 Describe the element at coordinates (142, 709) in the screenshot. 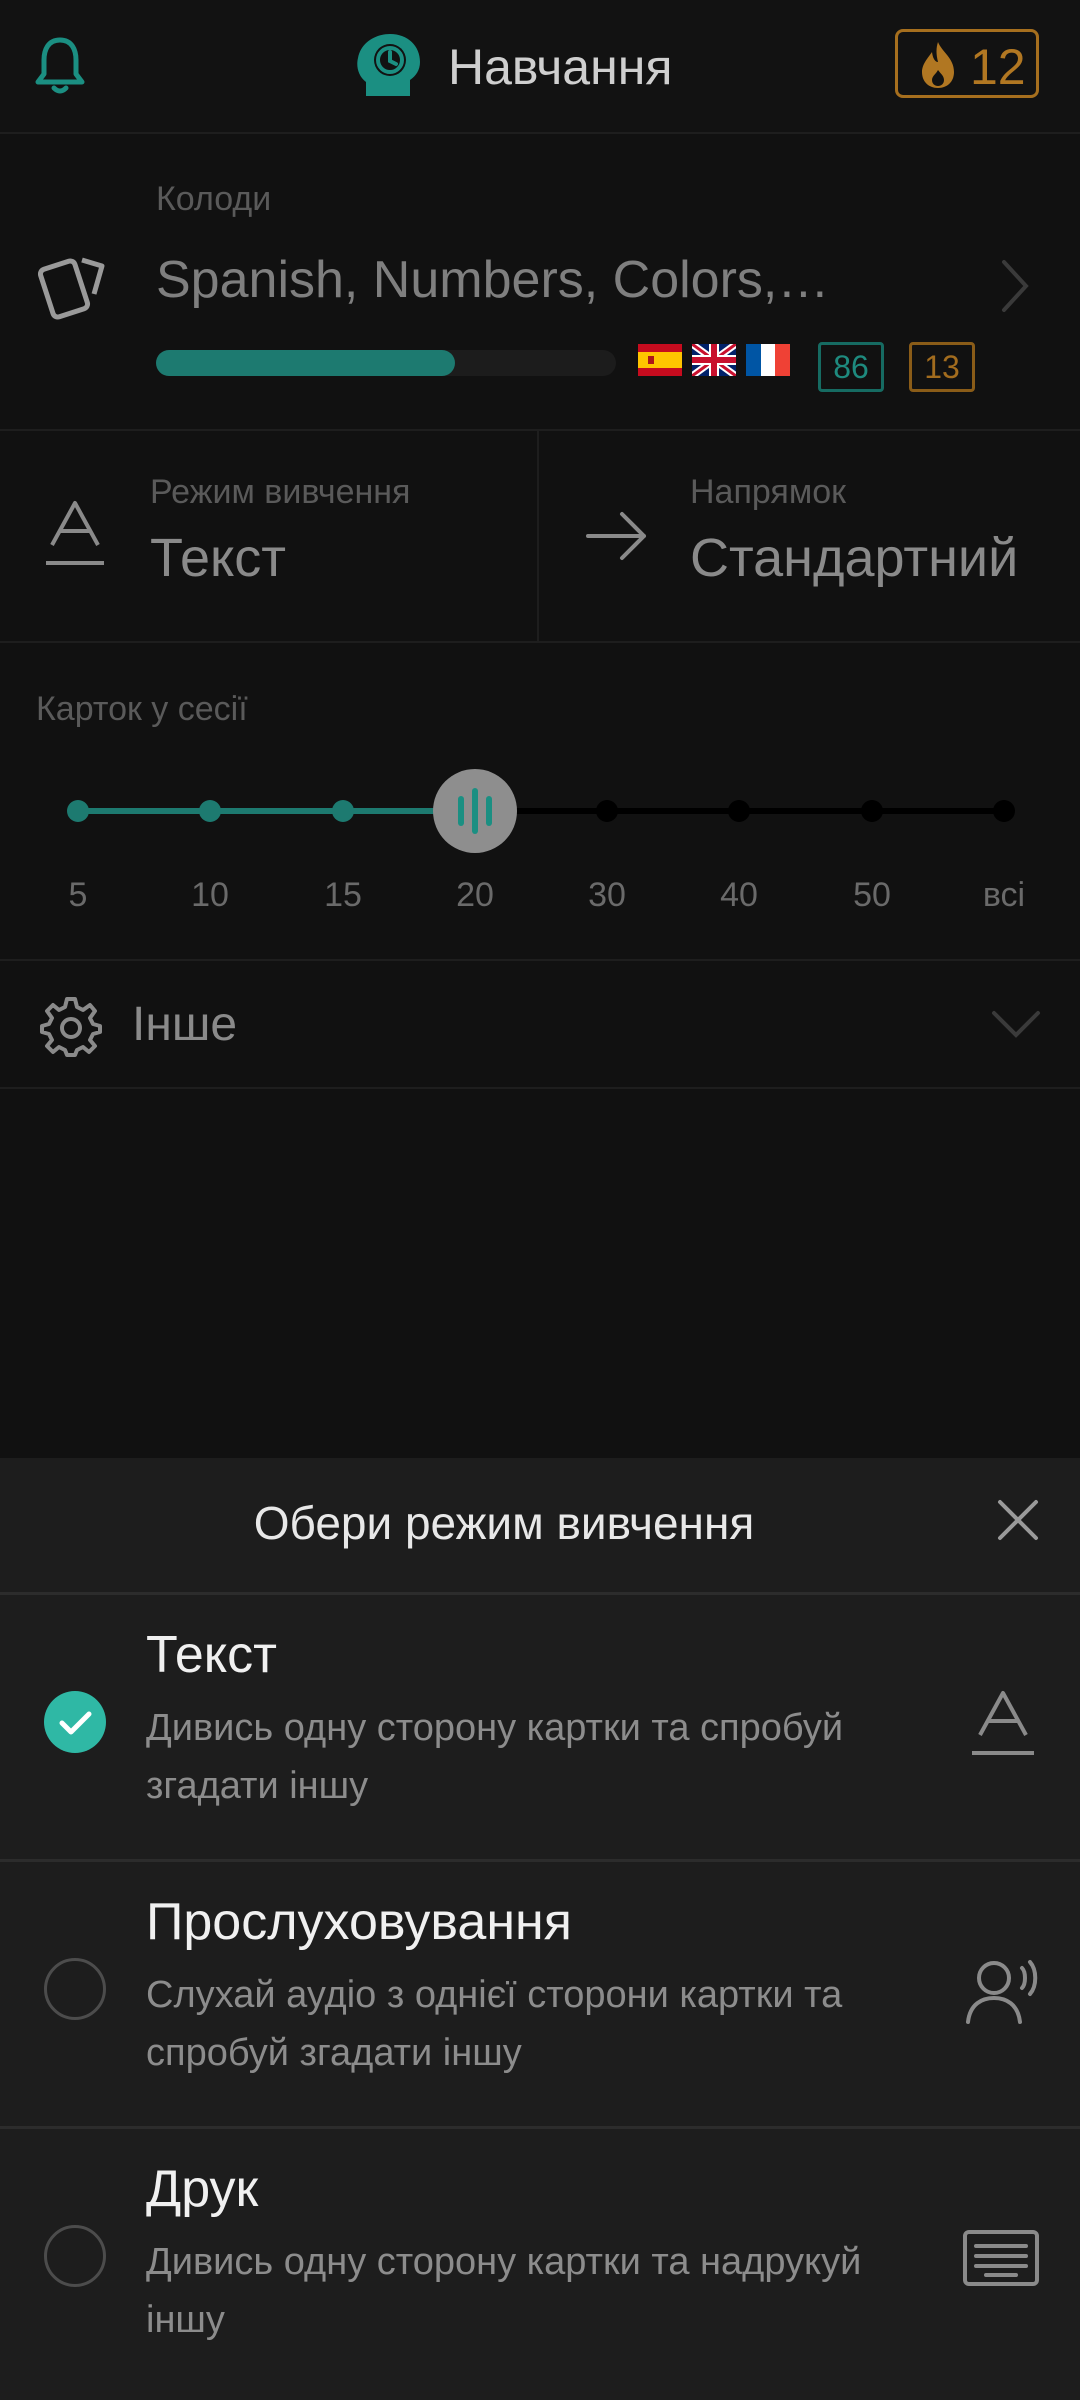

I see `session-label: Карток у сесії` at that location.